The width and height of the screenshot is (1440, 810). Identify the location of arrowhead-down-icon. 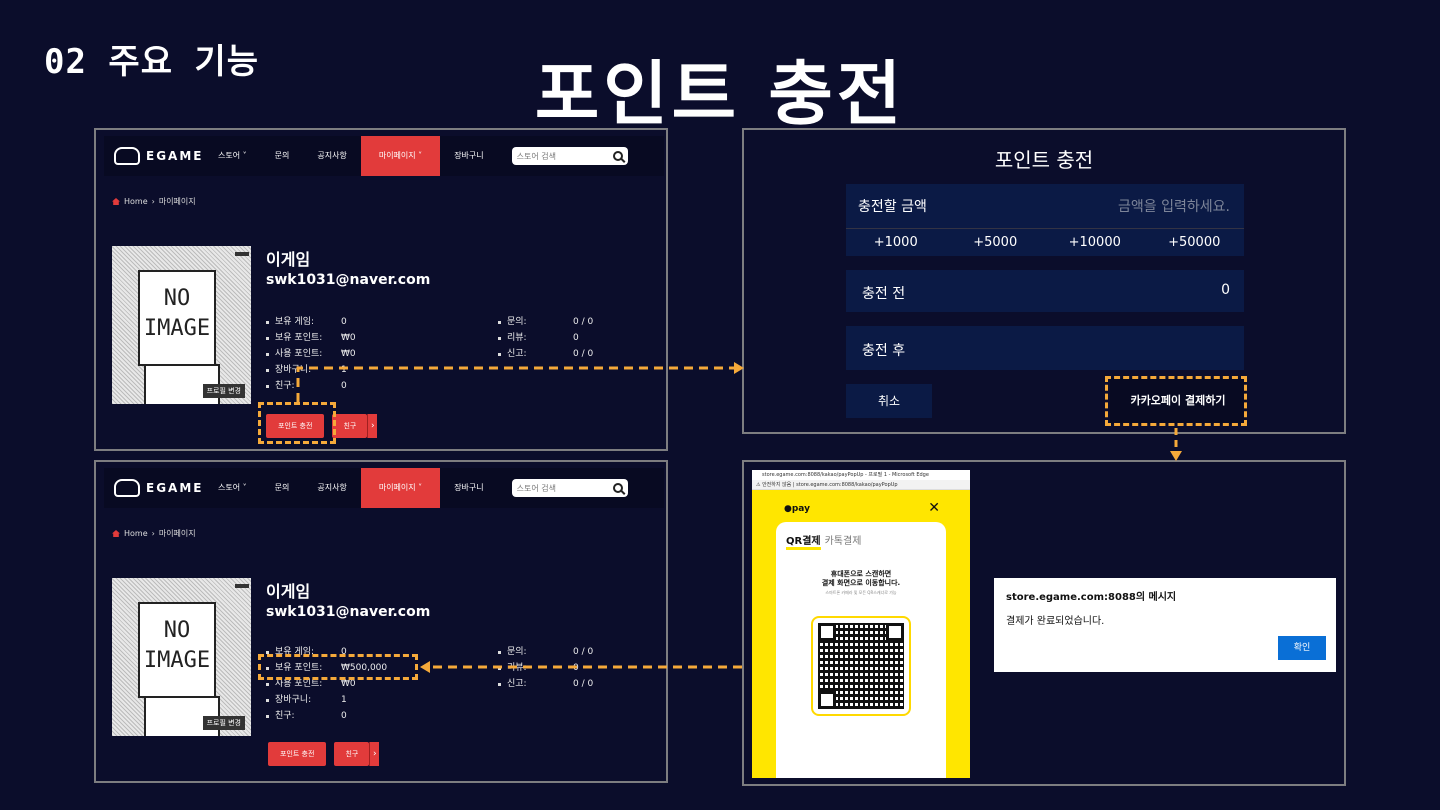
(1176, 456).